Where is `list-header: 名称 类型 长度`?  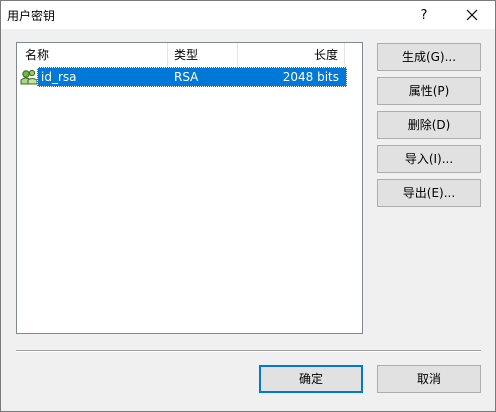
list-header: 名称 类型 长度 is located at coordinates (181, 55).